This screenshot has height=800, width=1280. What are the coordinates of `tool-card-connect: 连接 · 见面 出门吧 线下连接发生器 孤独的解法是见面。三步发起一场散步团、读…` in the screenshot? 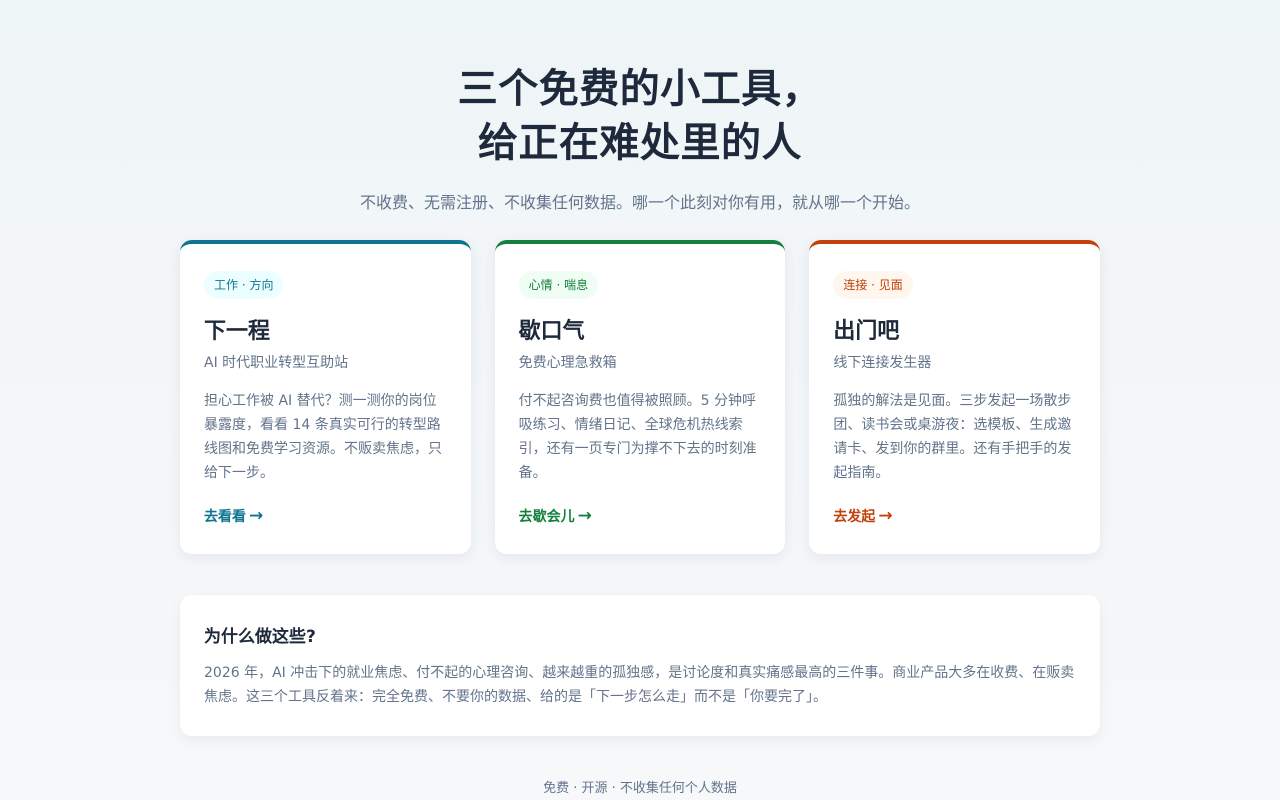 It's located at (955, 397).